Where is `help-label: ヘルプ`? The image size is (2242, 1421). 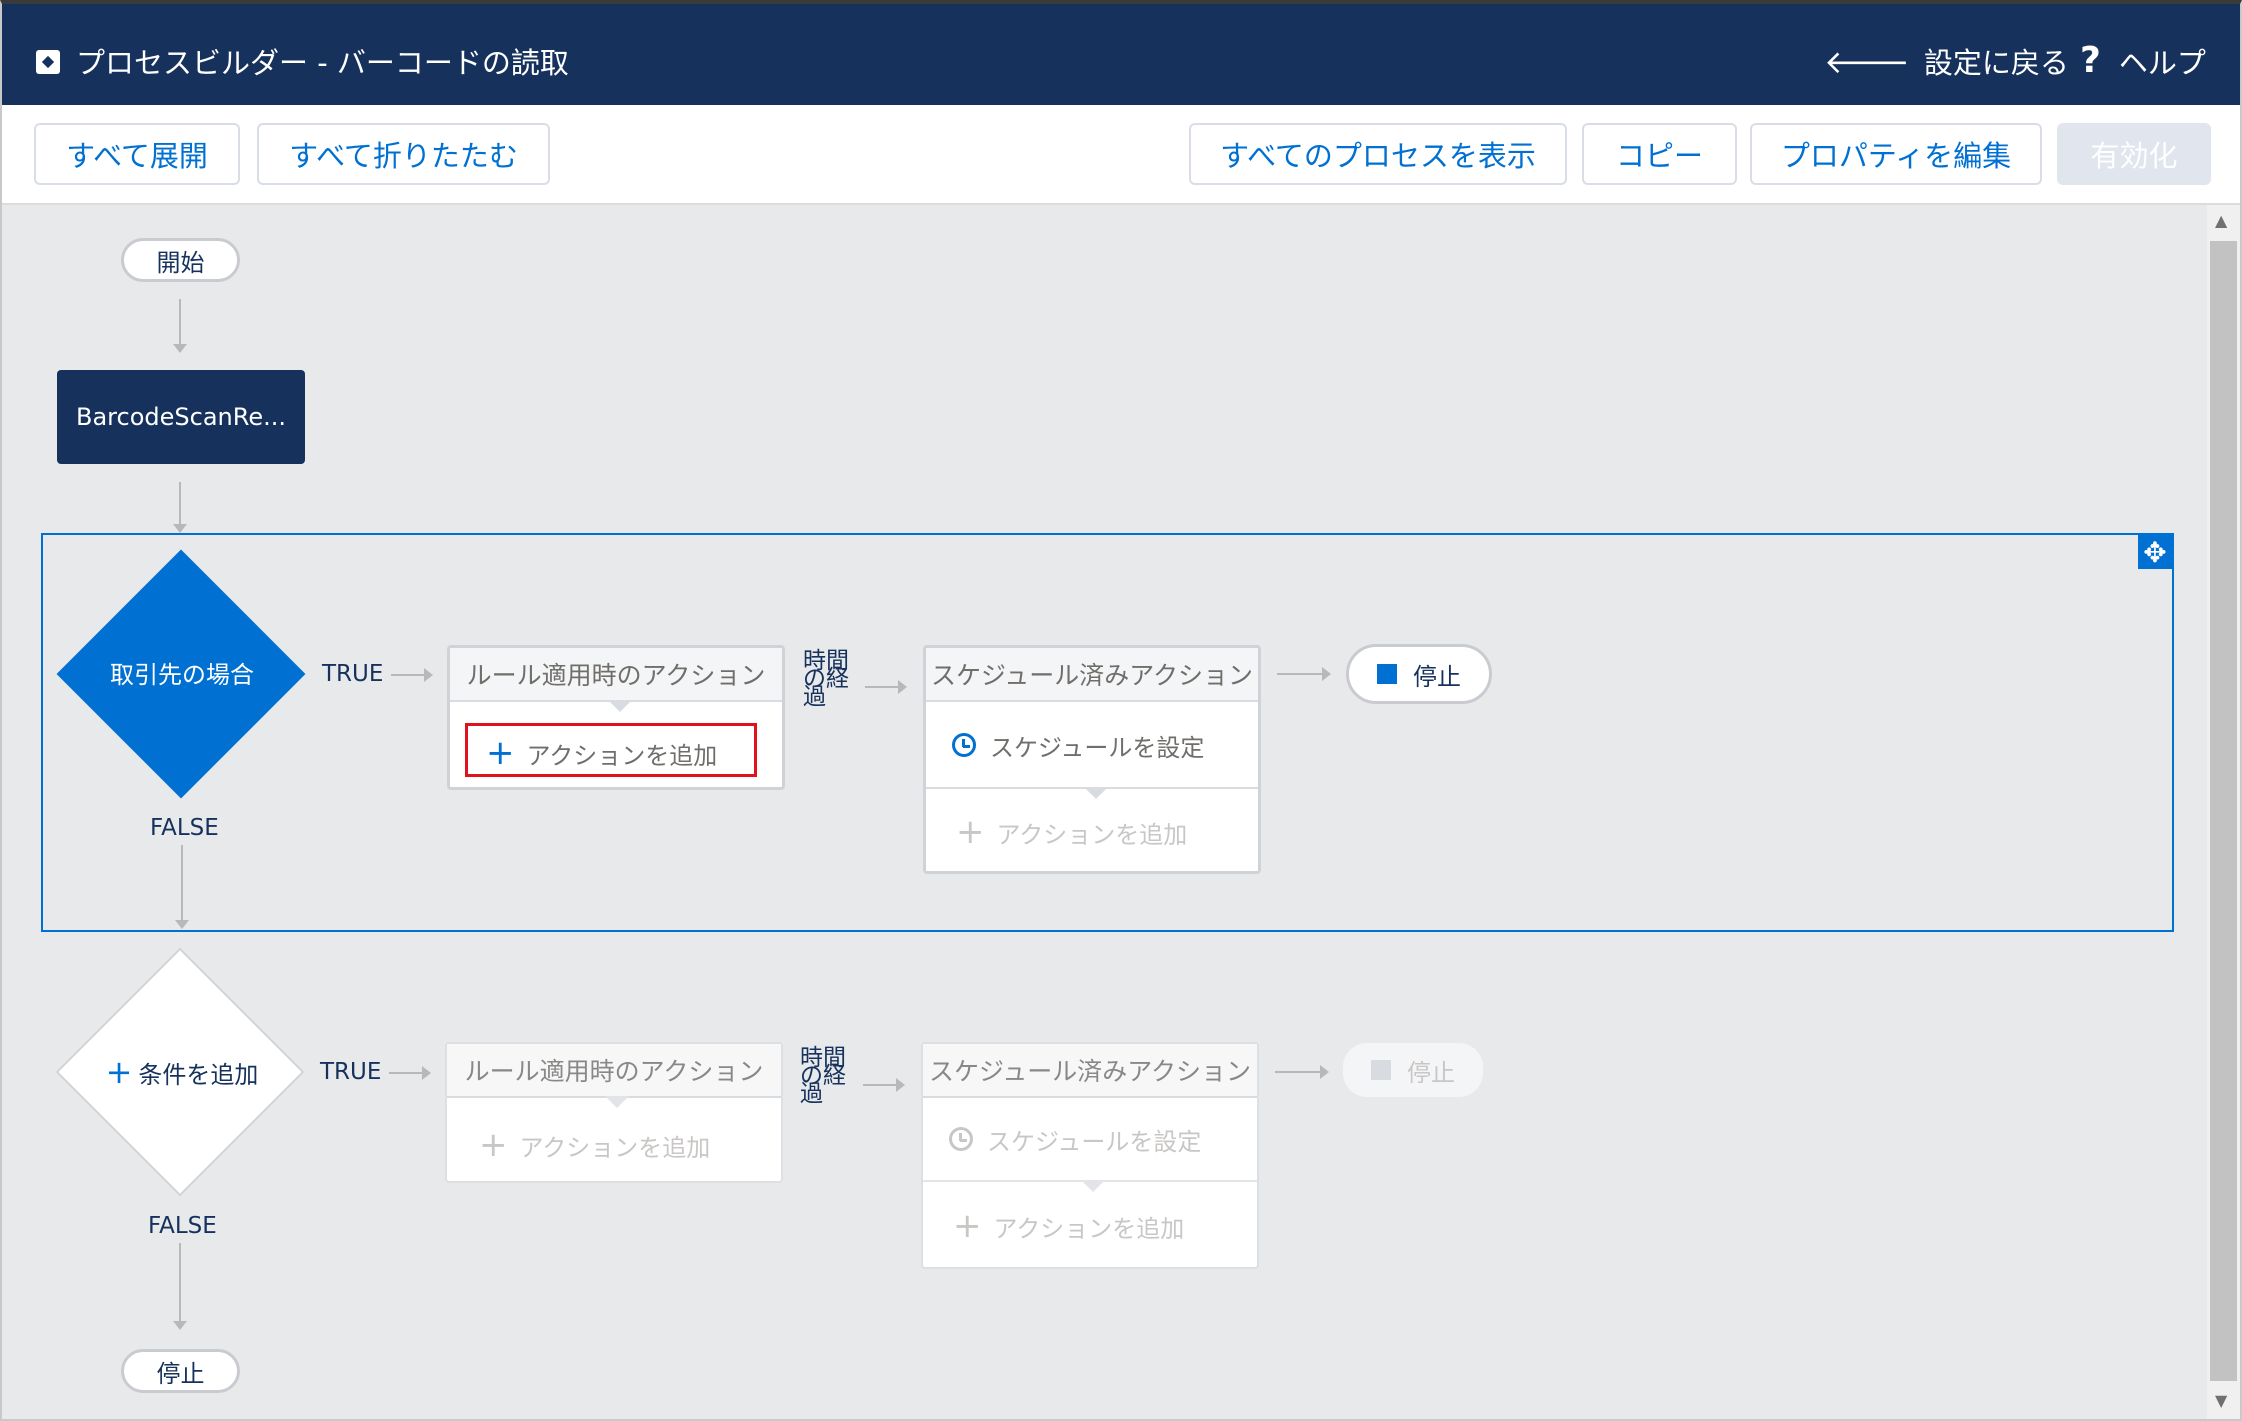
help-label: ヘルプ is located at coordinates (2162, 63).